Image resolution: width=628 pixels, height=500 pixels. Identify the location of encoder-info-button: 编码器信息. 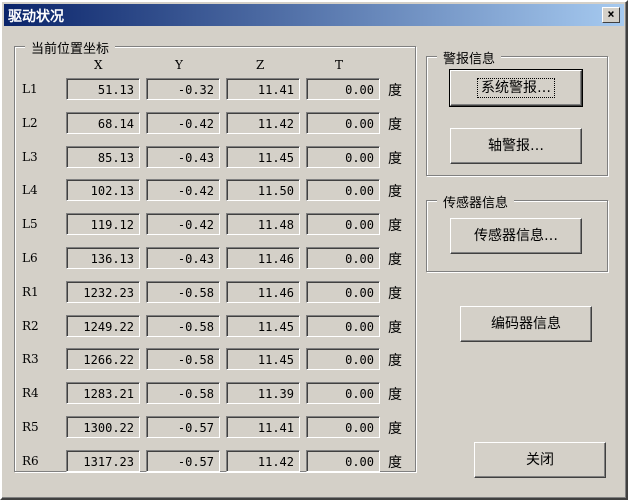
(526, 324).